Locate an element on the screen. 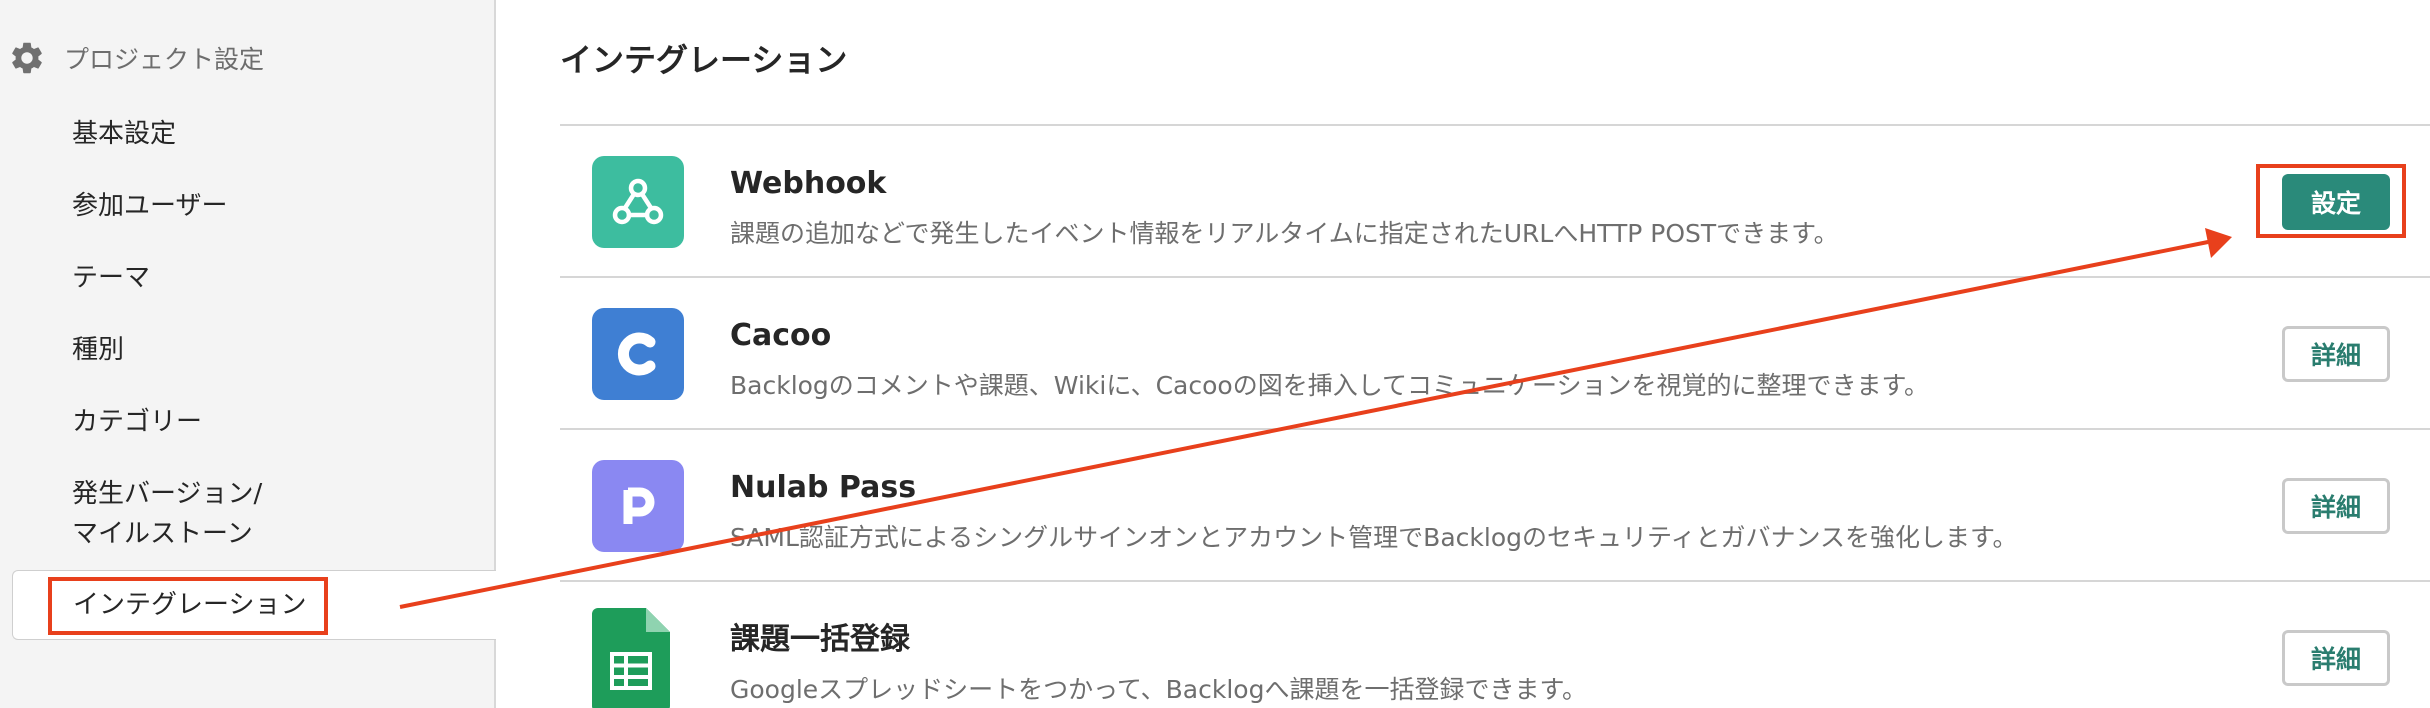 Image resolution: width=2430 pixels, height=708 pixels. sidebar-item-theme: テーマ is located at coordinates (111, 278).